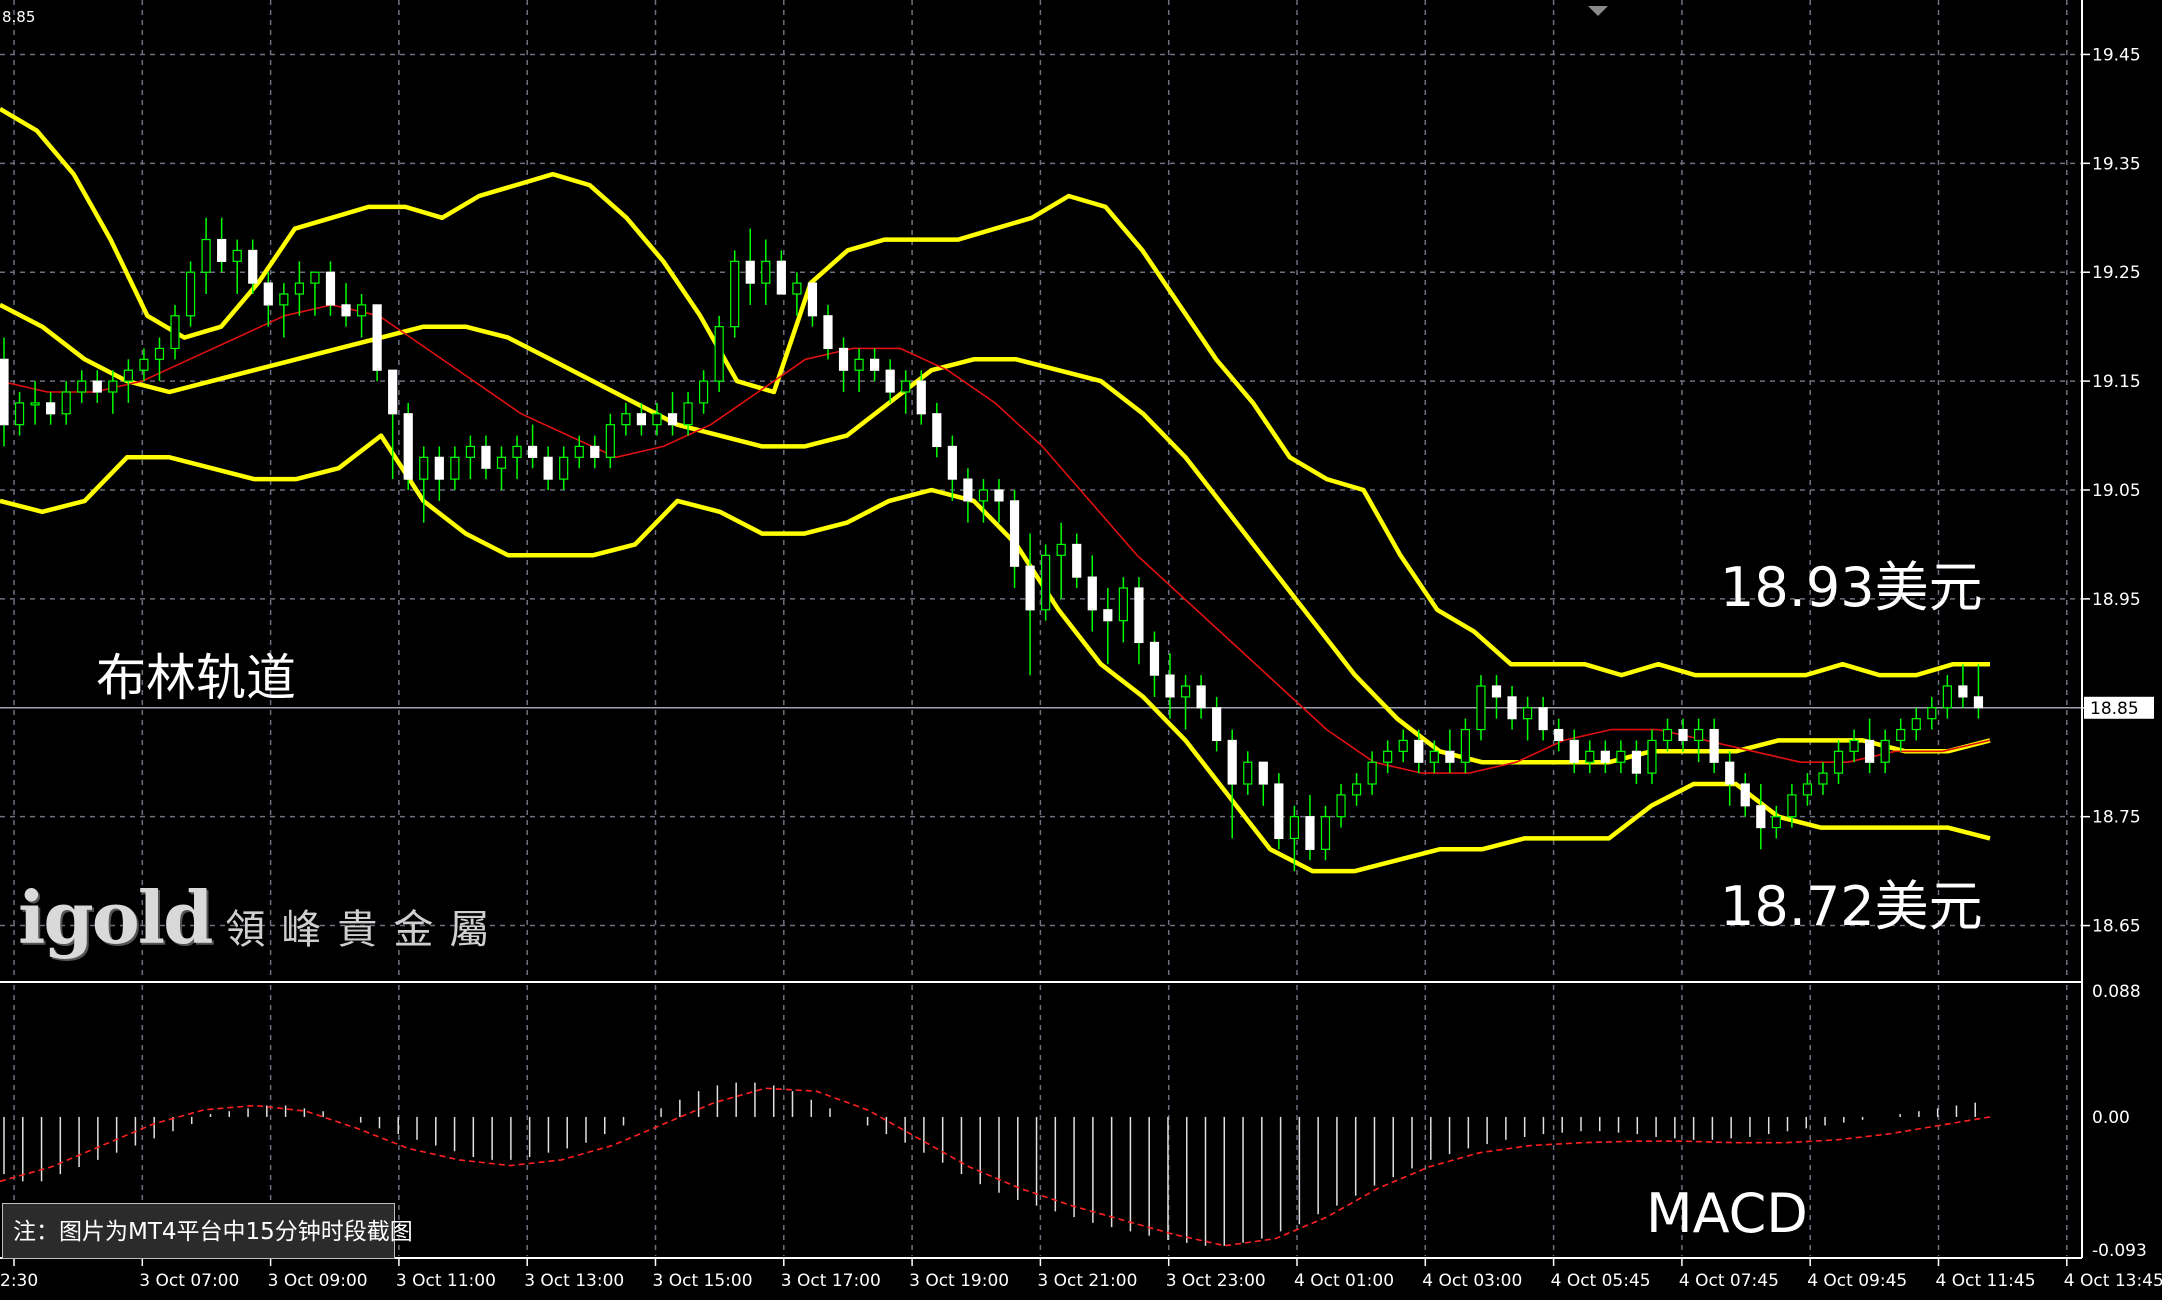 Image resolution: width=2162 pixels, height=1300 pixels. What do you see at coordinates (1087, 1281) in the screenshot?
I see `time-tick-label: 3 Oct 21:00` at bounding box center [1087, 1281].